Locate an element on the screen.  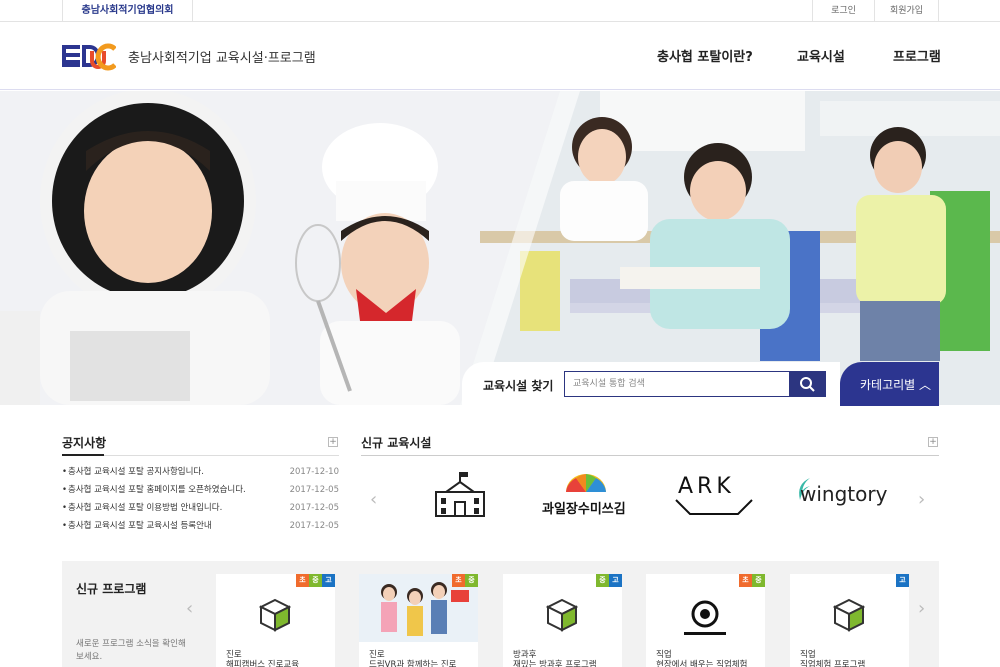
nav-about: 충사협 포탈이란? is located at coordinates (705, 55).